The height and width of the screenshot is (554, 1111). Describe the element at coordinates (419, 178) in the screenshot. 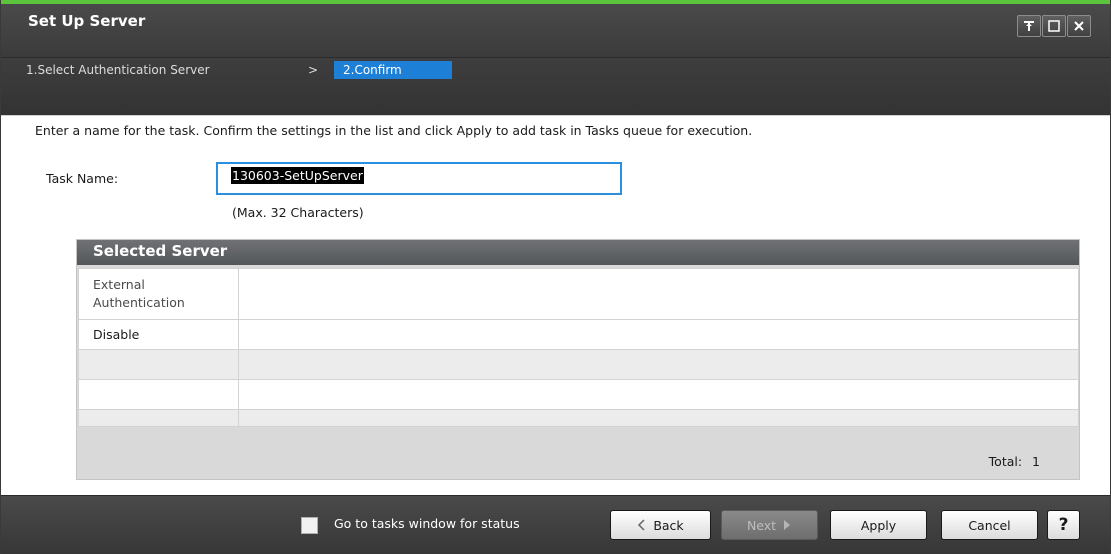

I see `task-name-input: 130603-SetUpServer` at that location.